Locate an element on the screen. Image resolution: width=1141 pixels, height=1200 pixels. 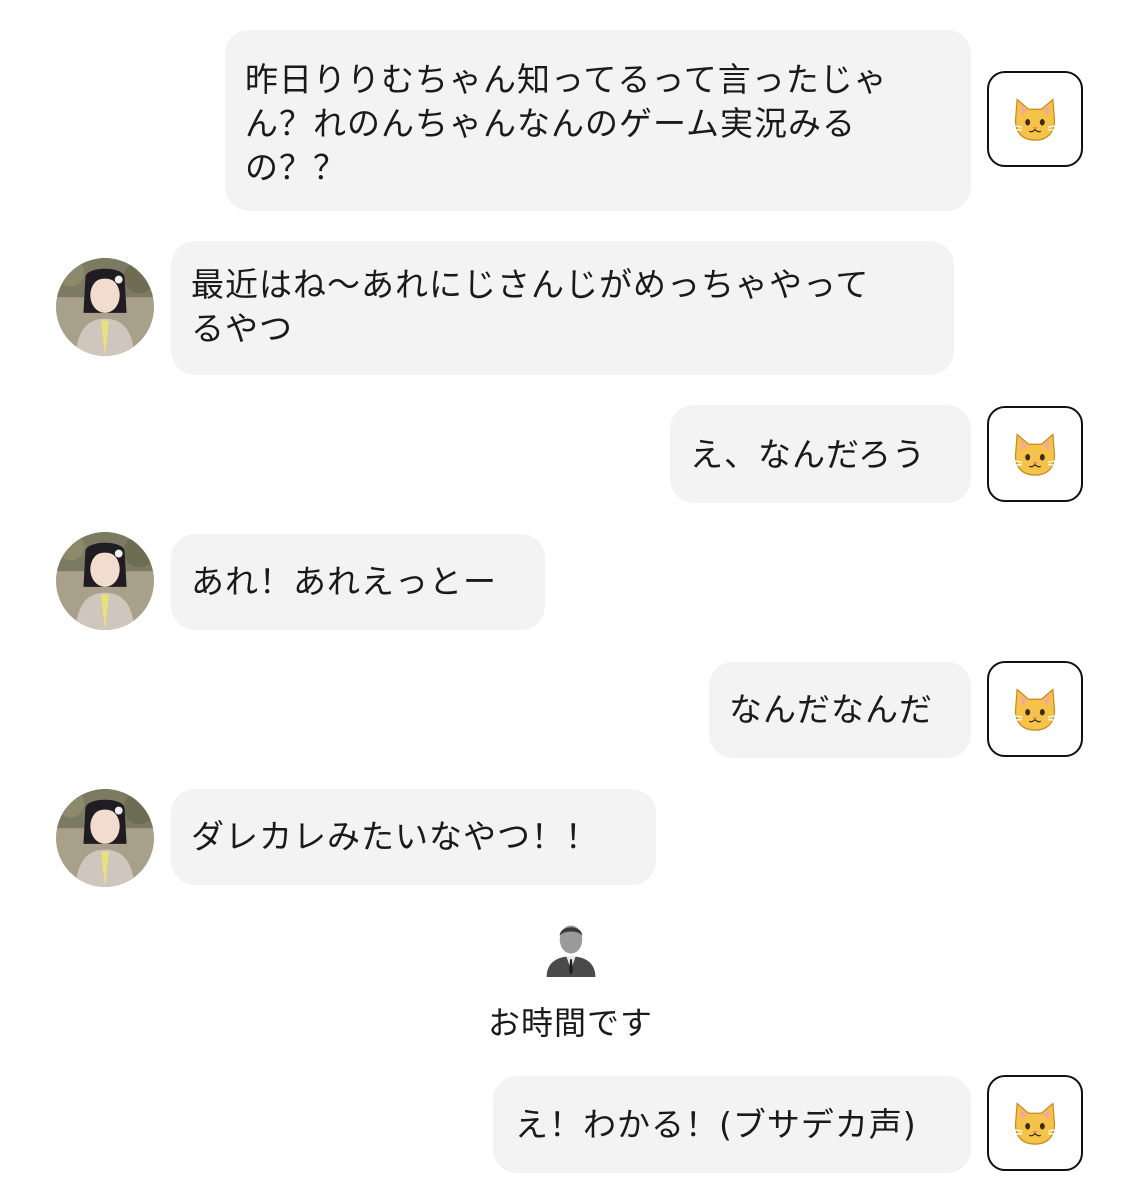
message-bubble: 最近はね〜あれにじさんじがめっちゃやって るやつ is located at coordinates (562, 308).